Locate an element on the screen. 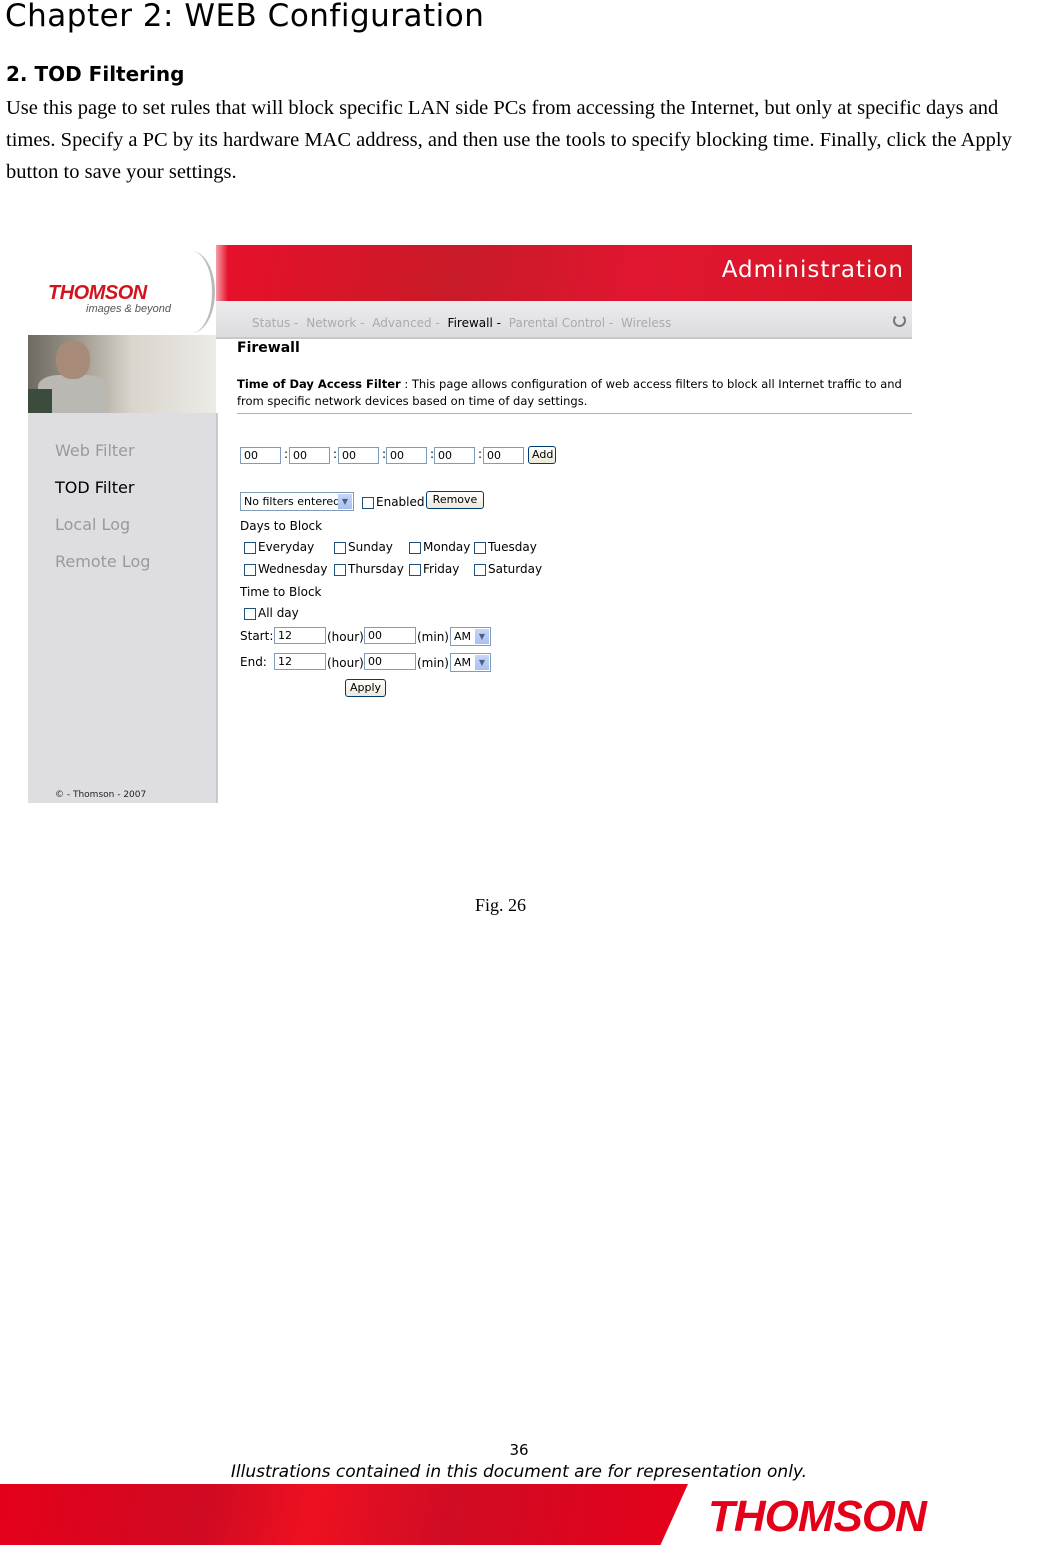 The width and height of the screenshot is (1038, 1545). enabled-label: Enabled is located at coordinates (400, 502).